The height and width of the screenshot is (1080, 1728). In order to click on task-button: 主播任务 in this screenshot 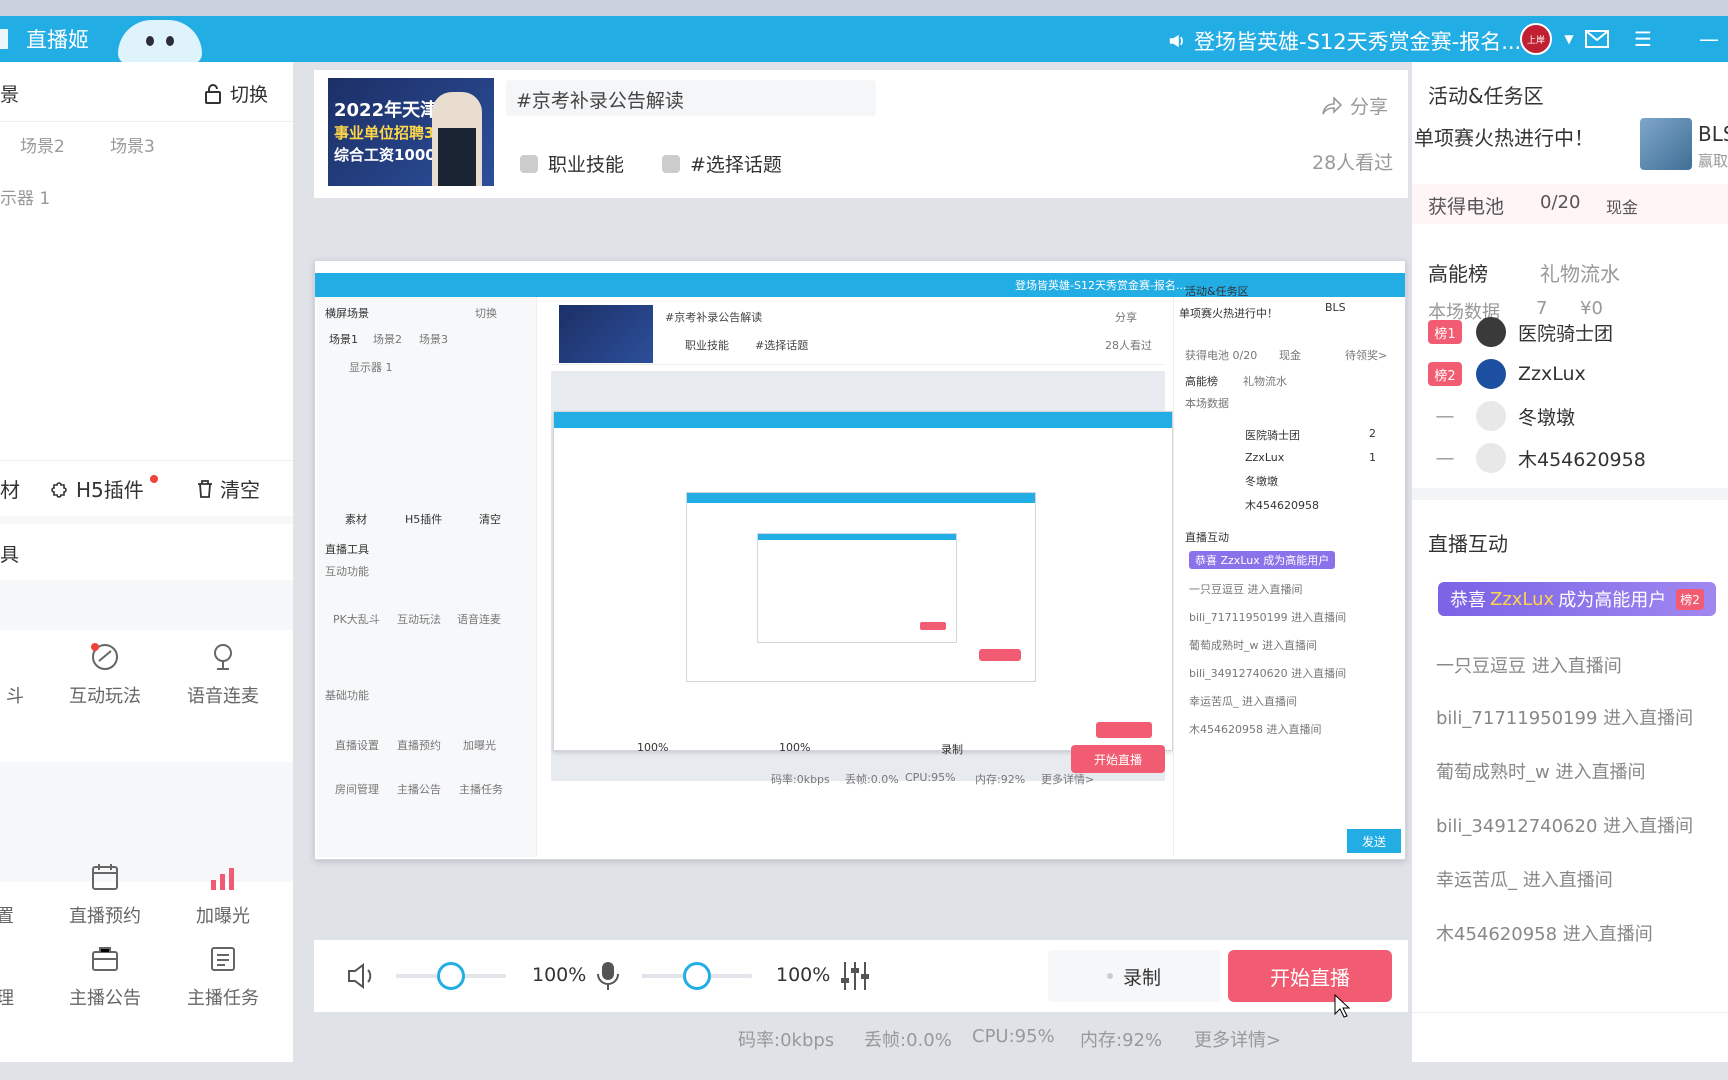, I will do `click(223, 976)`.